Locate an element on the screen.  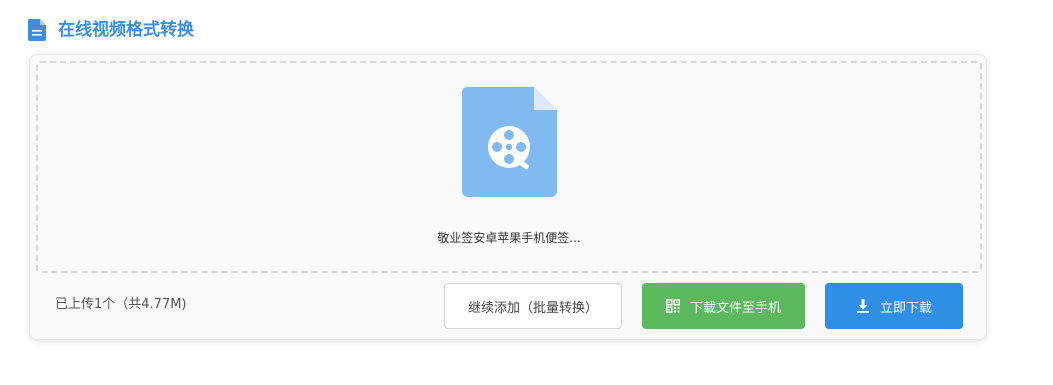
download-to-phone-button: 下载文件至手机 is located at coordinates (723, 306).